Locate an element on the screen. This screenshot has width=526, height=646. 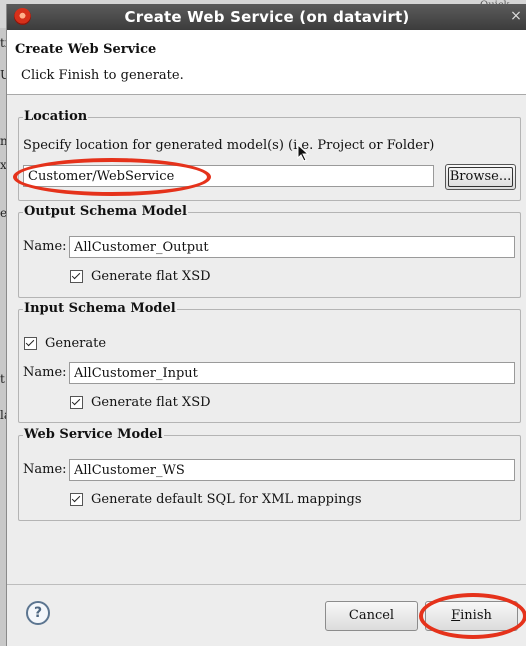
output-flat-xsd-label: Generate flat XSD is located at coordinates (151, 276).